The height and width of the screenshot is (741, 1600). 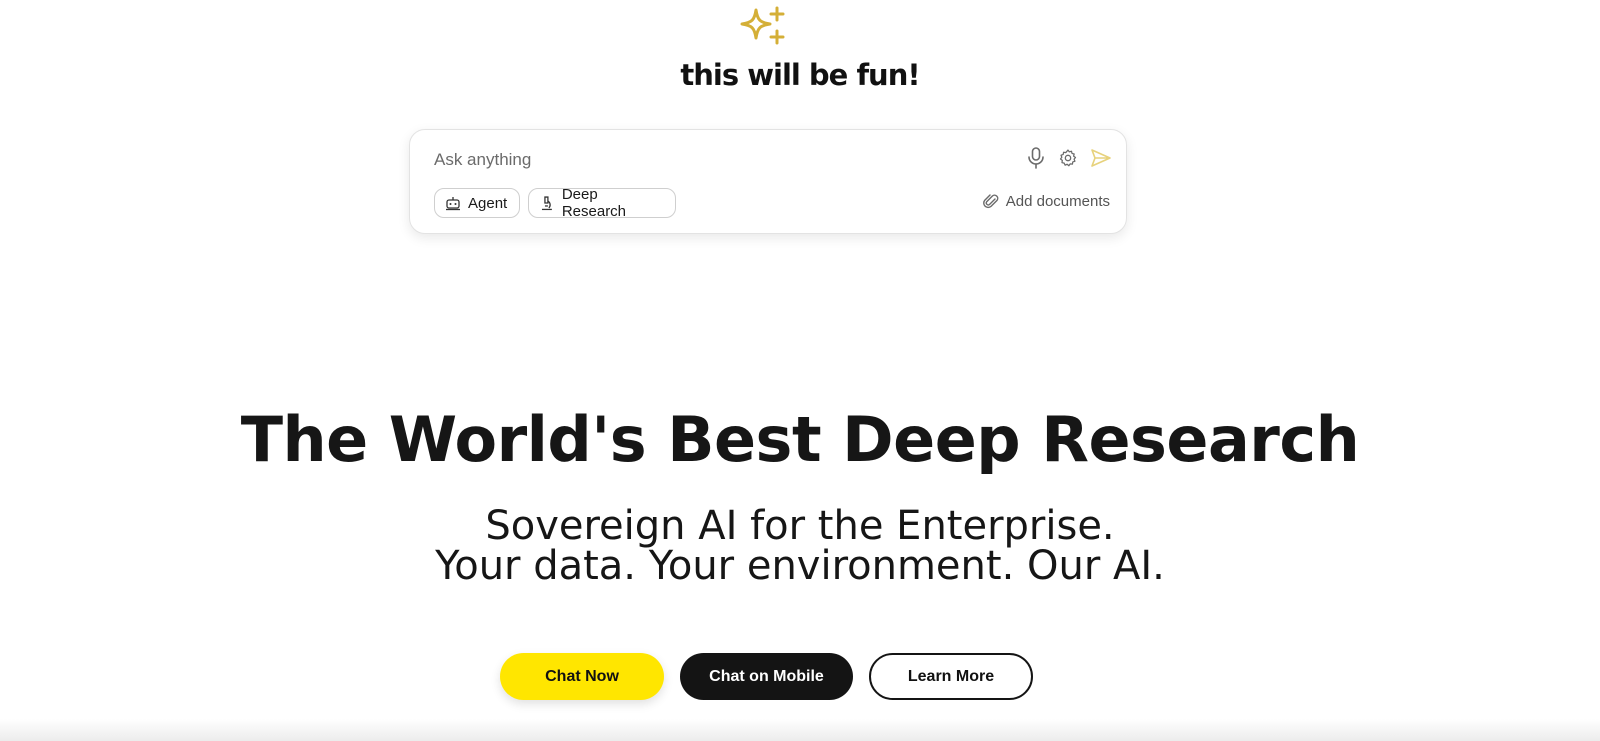 I want to click on hero-subline-2: Your data. Your environment. Our AI., so click(x=800, y=566).